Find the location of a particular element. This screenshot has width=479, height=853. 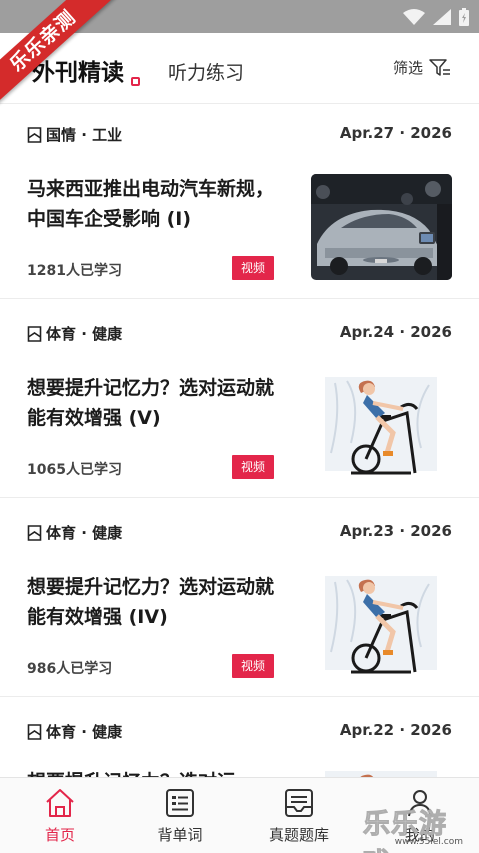

nav-vocabulary: 背单词 is located at coordinates (180, 816).